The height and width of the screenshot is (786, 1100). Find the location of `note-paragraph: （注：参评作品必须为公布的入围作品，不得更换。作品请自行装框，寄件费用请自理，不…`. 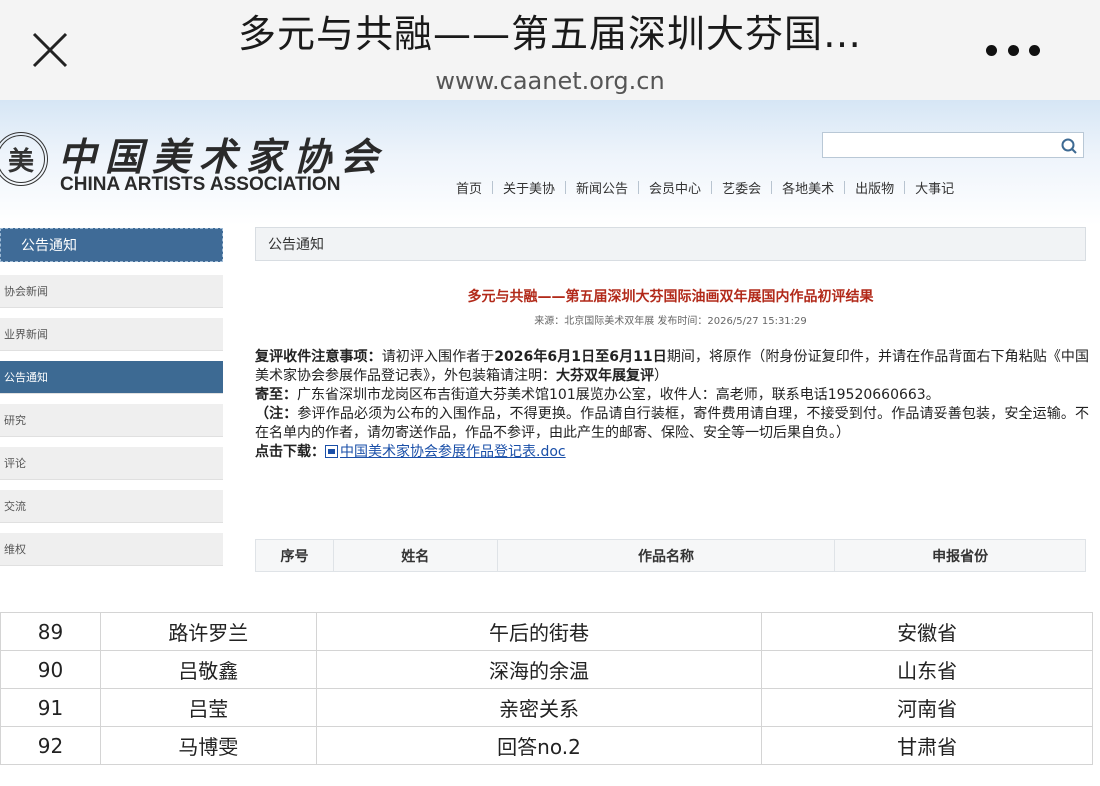

note-paragraph: （注：参评作品必须为公布的入围作品，不得更换。作品请自行装框，寄件费用请自理，不… is located at coordinates (672, 424).